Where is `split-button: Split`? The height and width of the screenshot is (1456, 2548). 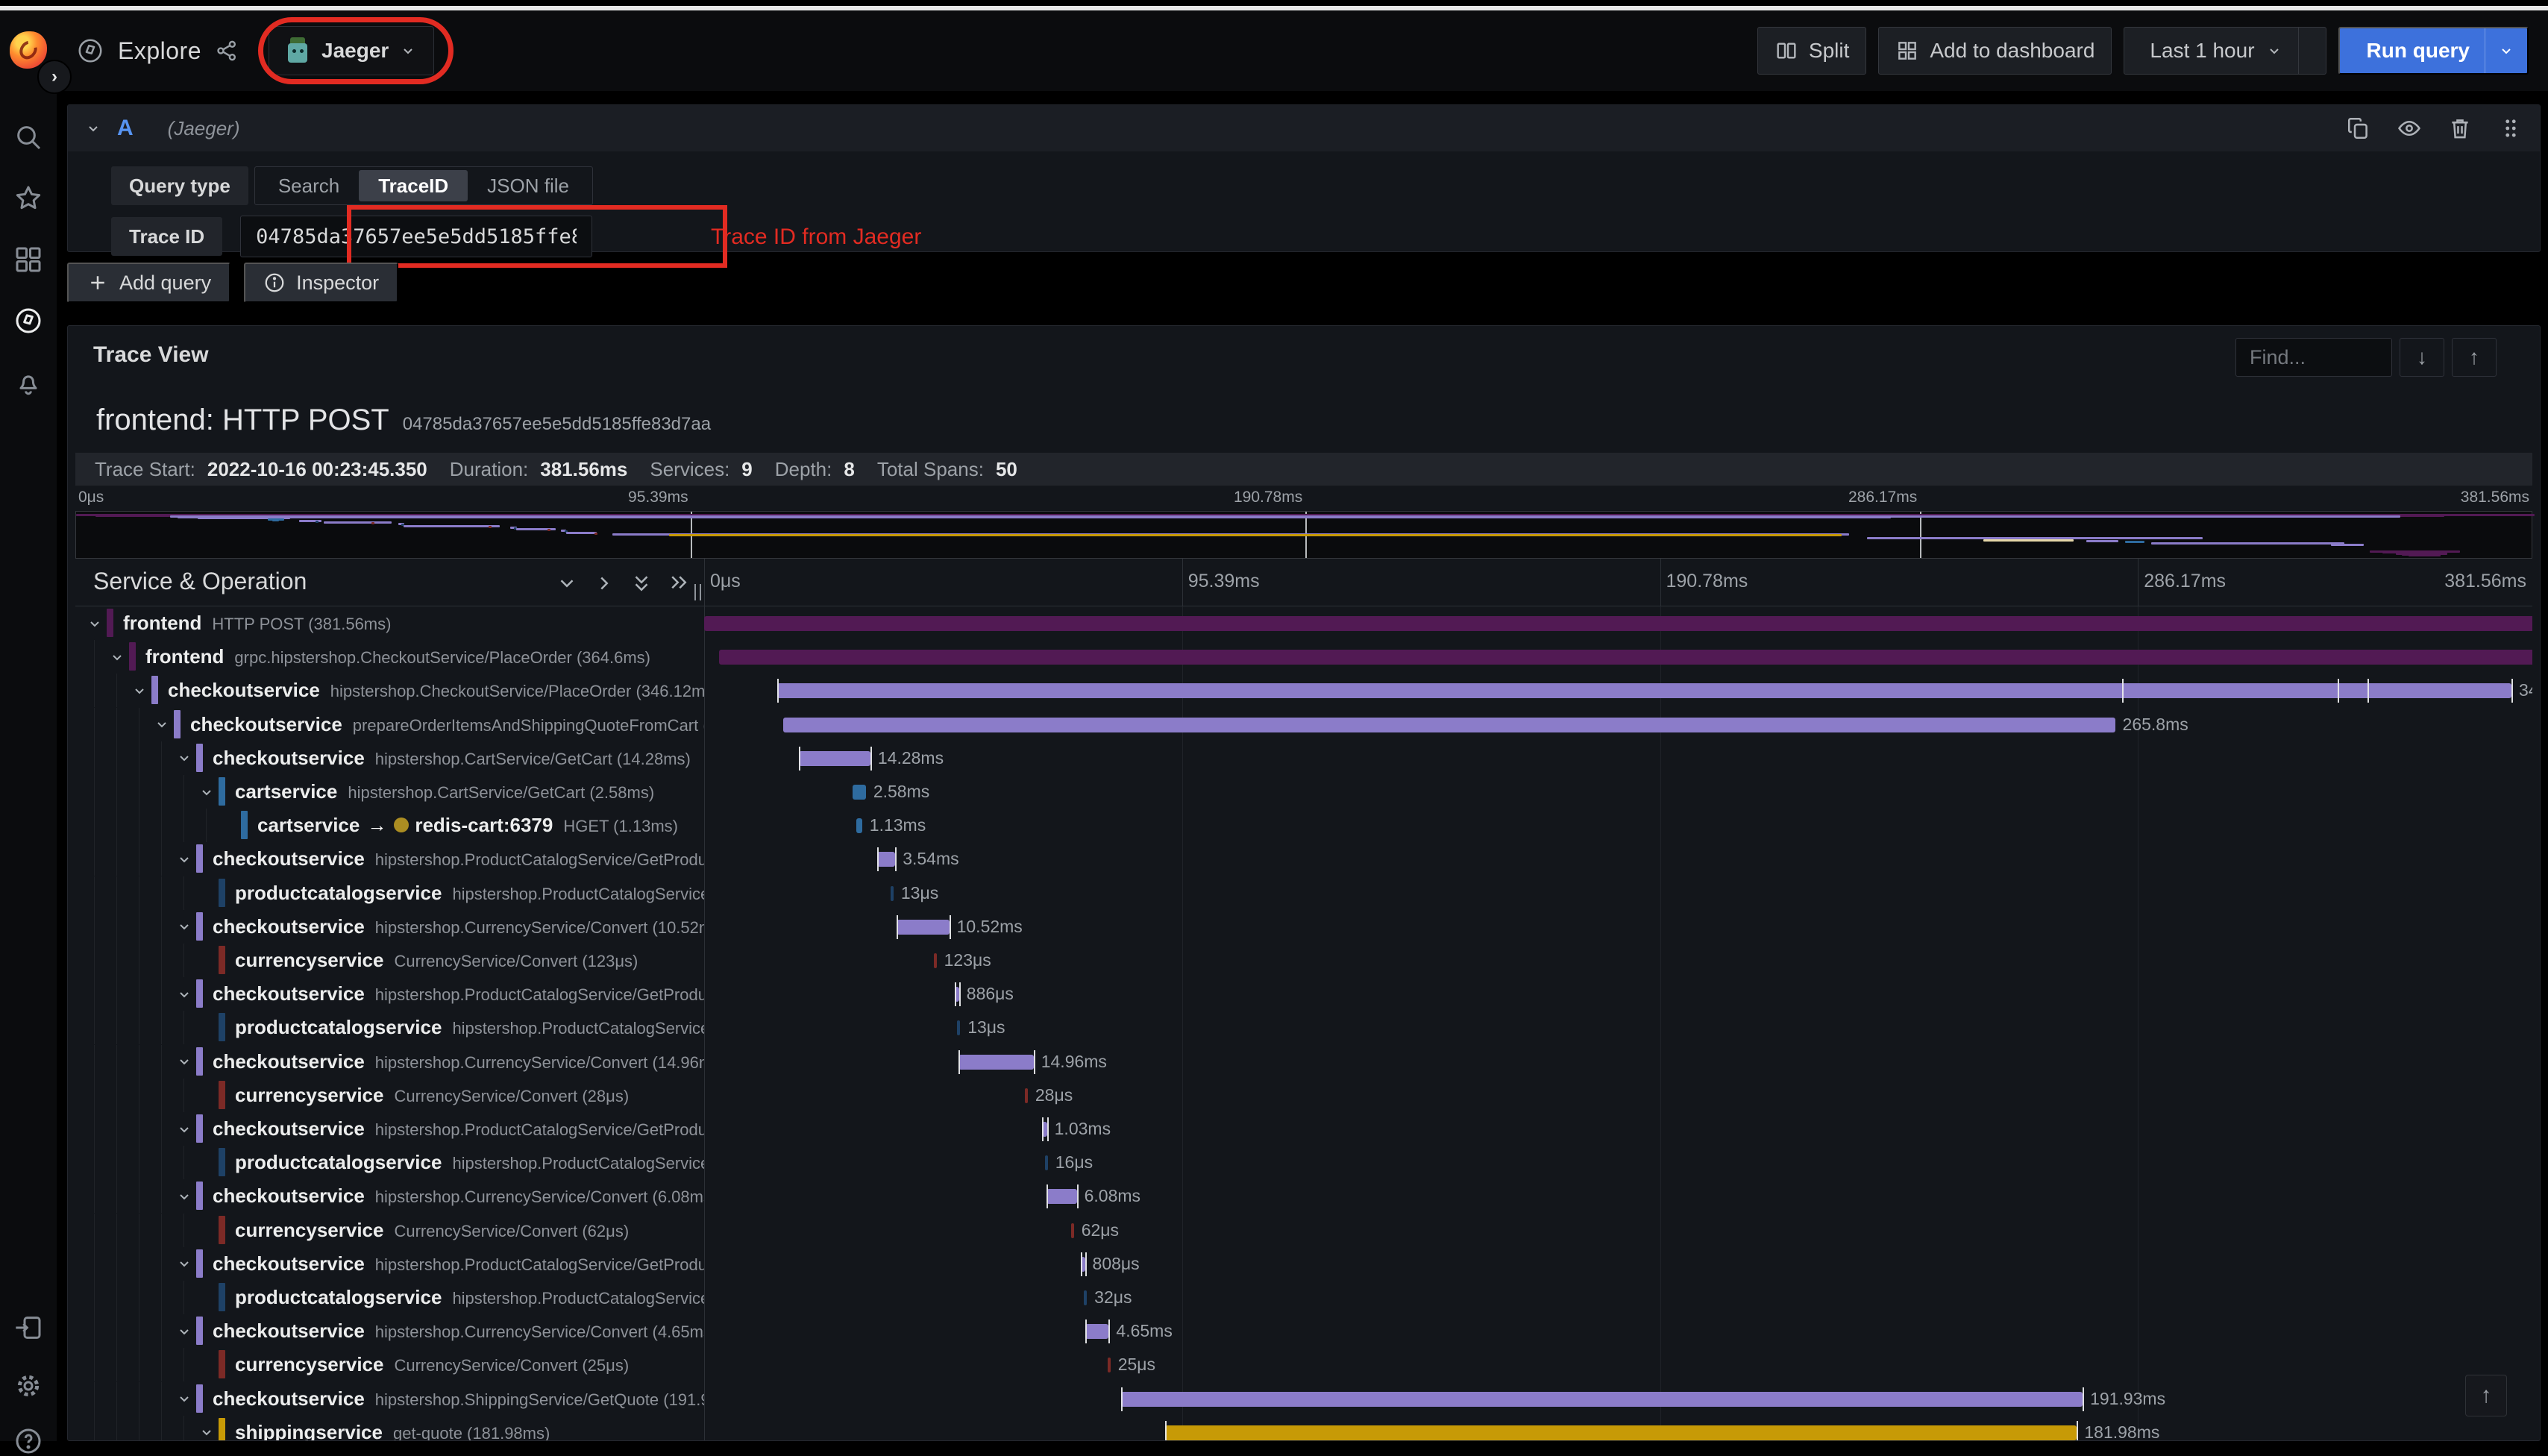 split-button: Split is located at coordinates (1811, 51).